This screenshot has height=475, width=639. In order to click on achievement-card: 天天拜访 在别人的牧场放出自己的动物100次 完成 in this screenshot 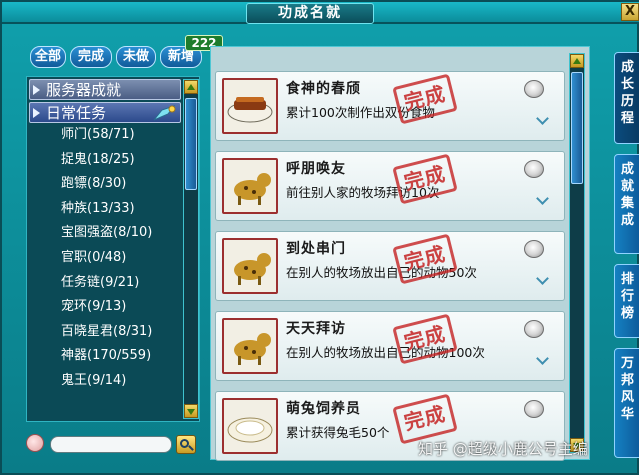, I will do `click(390, 346)`.